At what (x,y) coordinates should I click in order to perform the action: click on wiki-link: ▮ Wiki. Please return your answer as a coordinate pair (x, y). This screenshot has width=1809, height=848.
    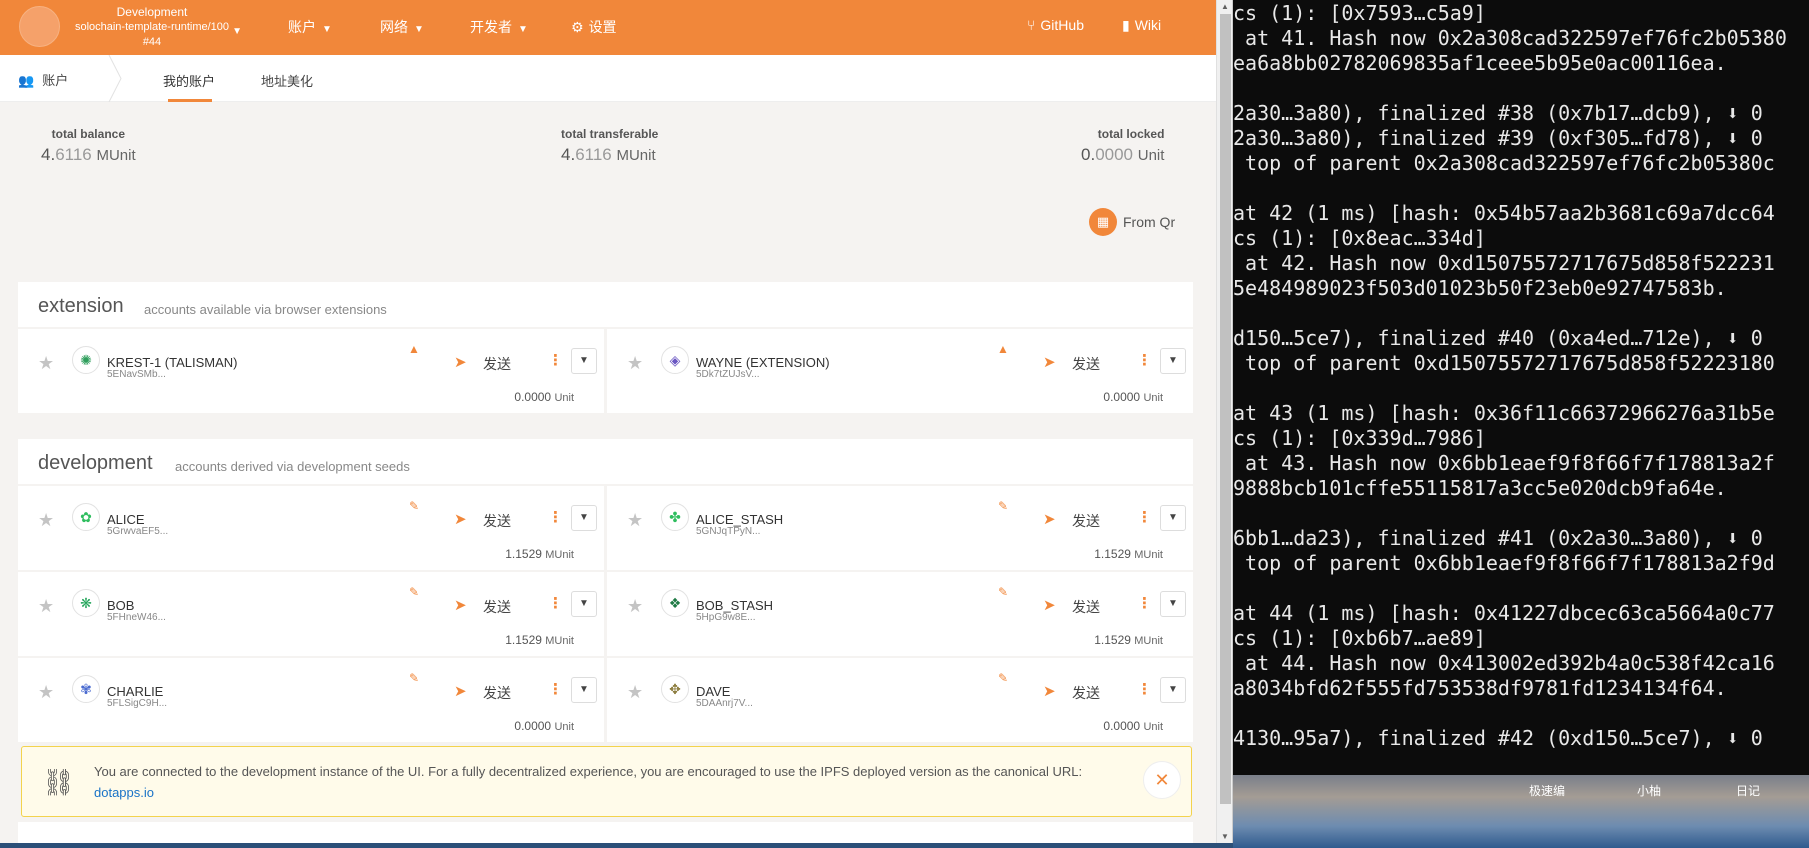
    Looking at the image, I should click on (1141, 25).